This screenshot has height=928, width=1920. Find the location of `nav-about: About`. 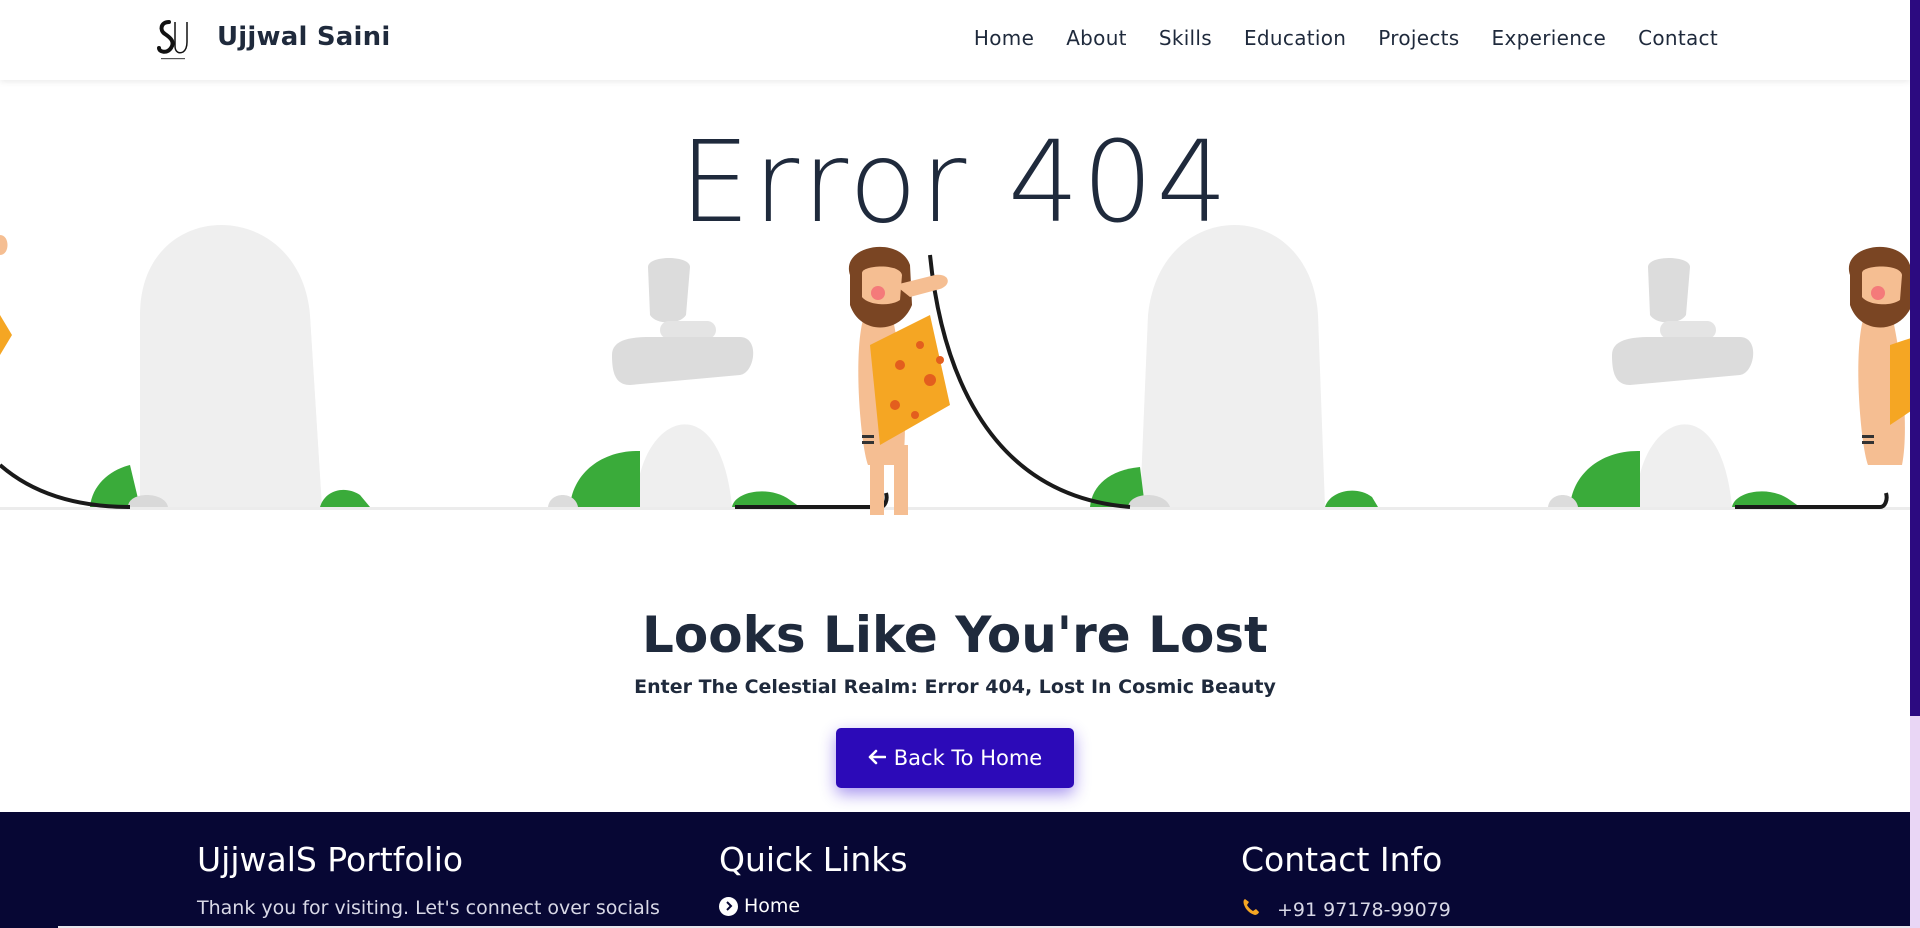

nav-about: About is located at coordinates (1096, 38).